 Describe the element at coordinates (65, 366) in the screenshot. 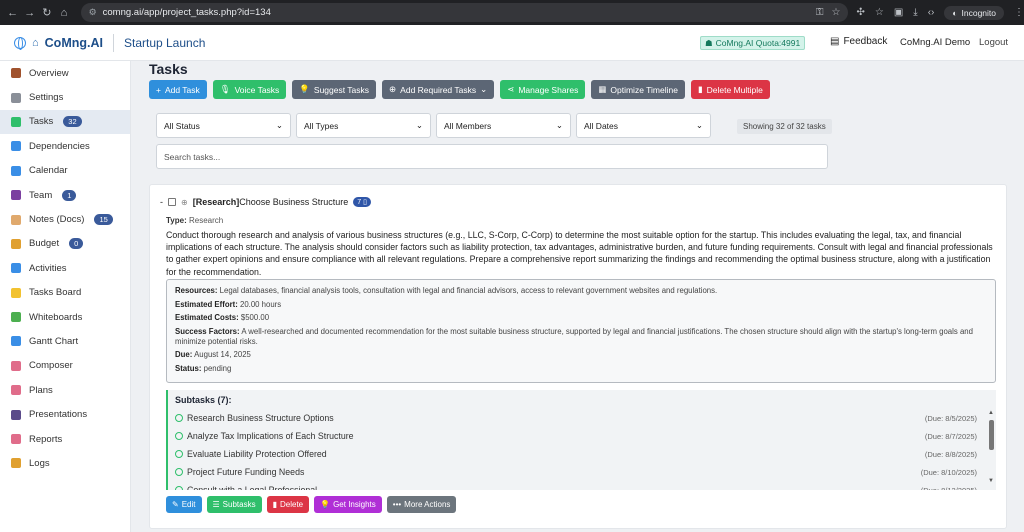

I see `sidebar-item-composer: Composer` at that location.